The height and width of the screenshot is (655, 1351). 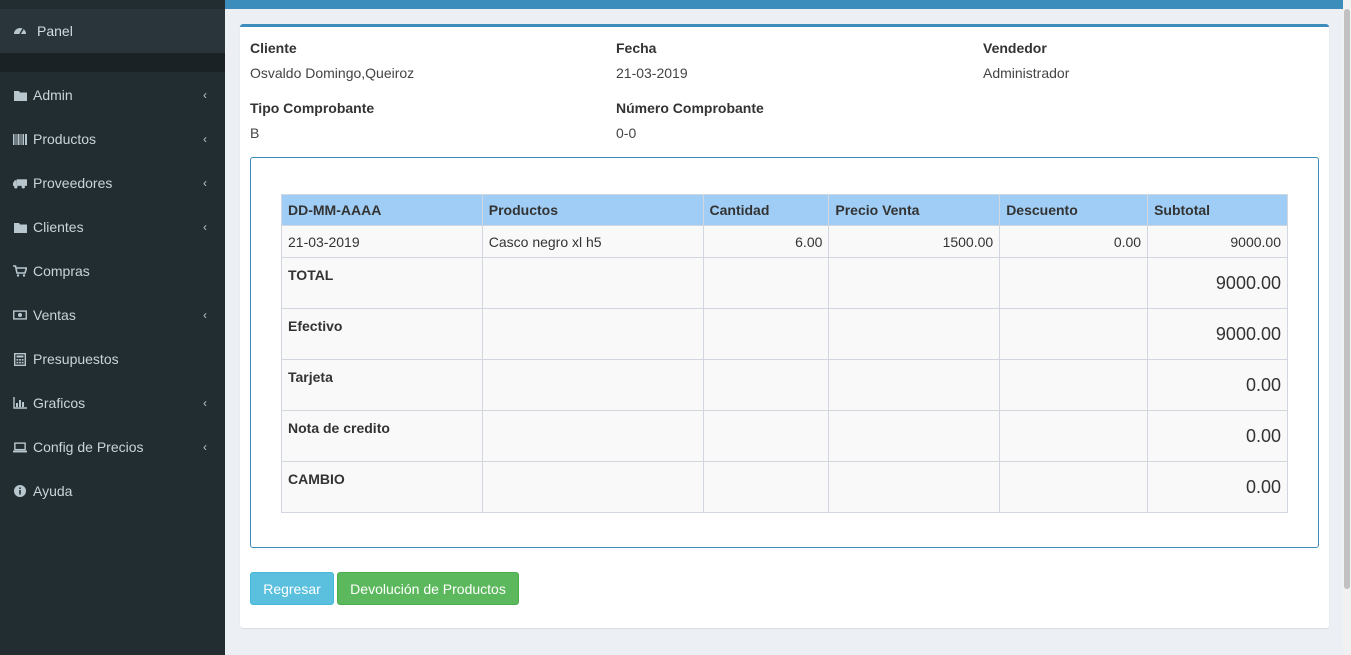 I want to click on table-cell: Casco negro xl h5, so click(x=592, y=241).